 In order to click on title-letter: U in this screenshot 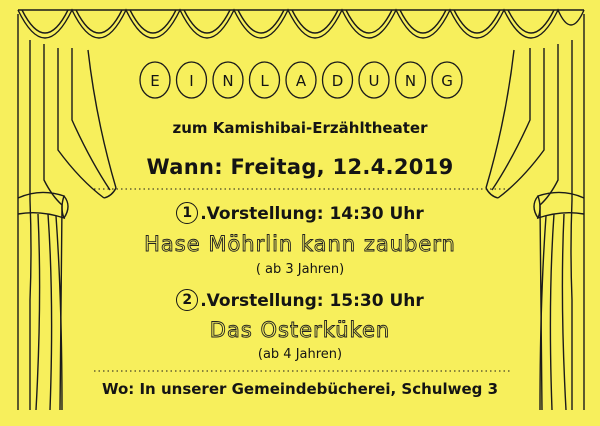, I will do `click(374, 81)`.